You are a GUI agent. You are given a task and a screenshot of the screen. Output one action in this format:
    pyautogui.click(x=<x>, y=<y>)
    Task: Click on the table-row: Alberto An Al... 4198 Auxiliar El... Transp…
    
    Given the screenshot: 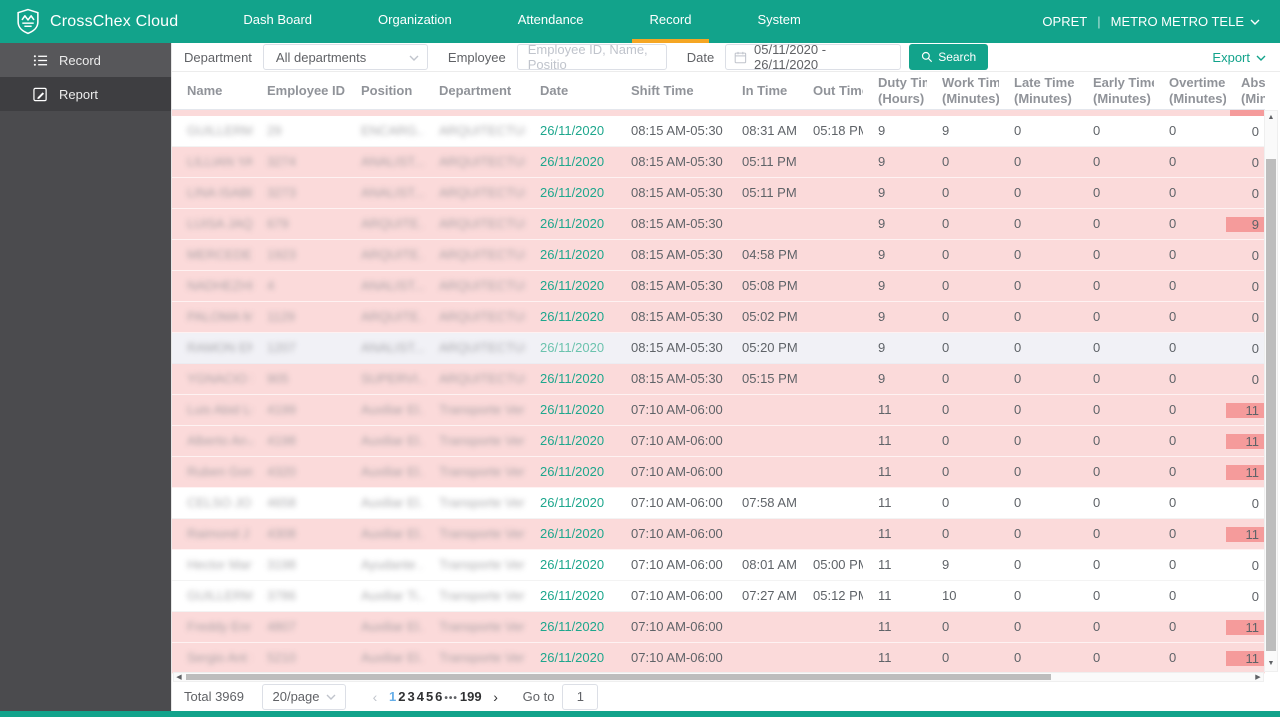 What is the action you would take?
    pyautogui.click(x=718, y=441)
    